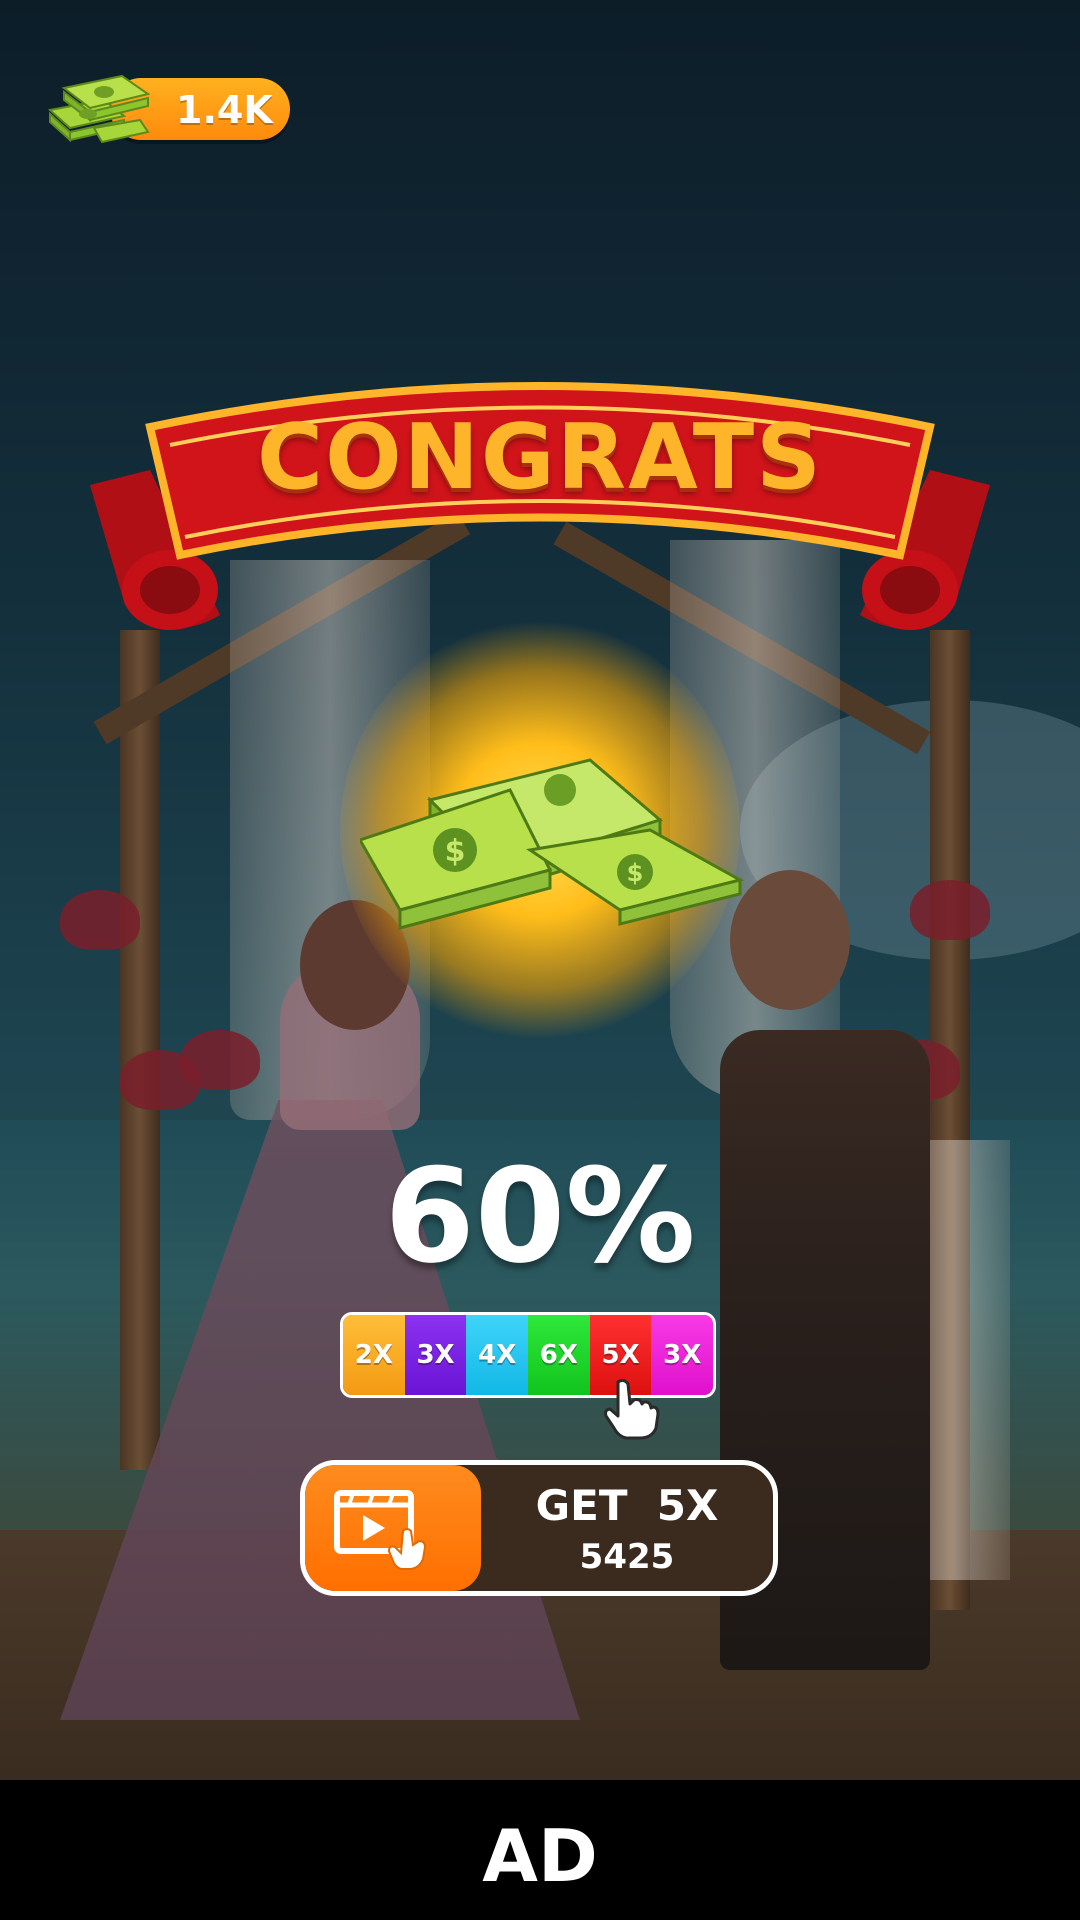 The height and width of the screenshot is (1920, 1080). I want to click on get-button-label: GET 5X, so click(627, 1505).